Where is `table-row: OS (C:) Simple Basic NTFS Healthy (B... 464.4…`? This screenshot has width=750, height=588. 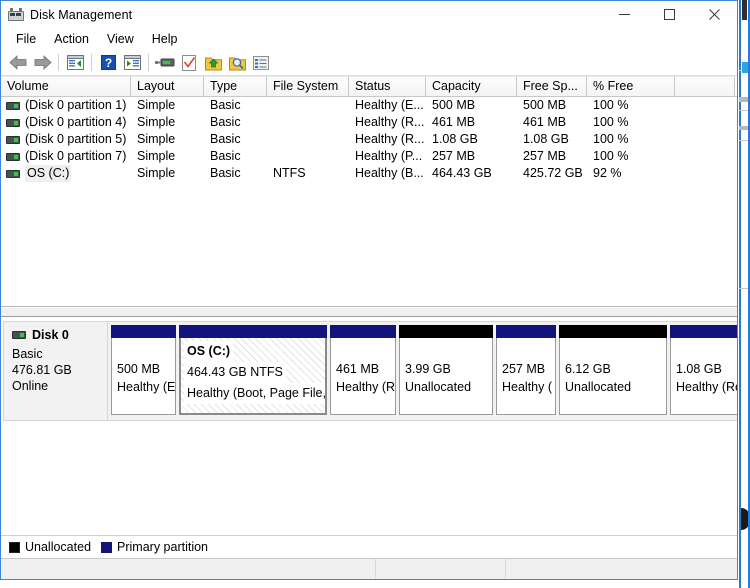
table-row: OS (C:) Simple Basic NTFS Healthy (B... 464.4… is located at coordinates (369, 173).